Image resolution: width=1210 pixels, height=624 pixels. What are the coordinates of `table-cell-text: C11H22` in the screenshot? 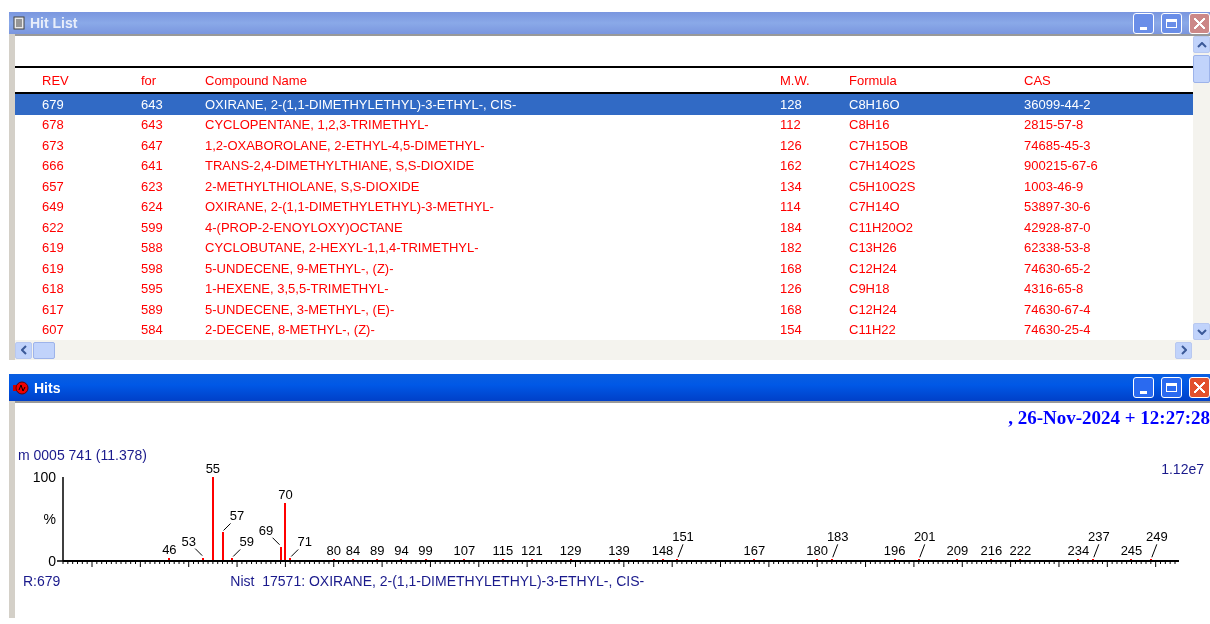 It's located at (873, 330).